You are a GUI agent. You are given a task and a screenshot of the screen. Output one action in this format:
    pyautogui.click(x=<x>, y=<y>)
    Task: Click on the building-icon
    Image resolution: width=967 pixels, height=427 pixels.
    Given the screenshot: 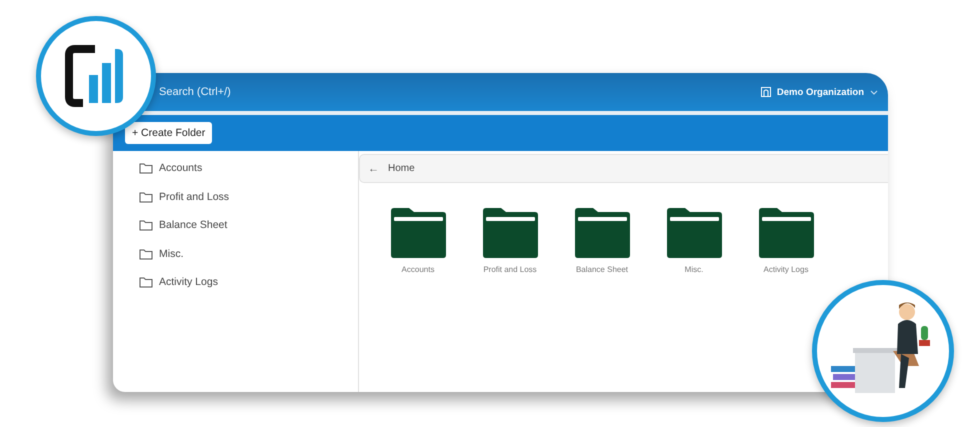 What is the action you would take?
    pyautogui.click(x=765, y=92)
    